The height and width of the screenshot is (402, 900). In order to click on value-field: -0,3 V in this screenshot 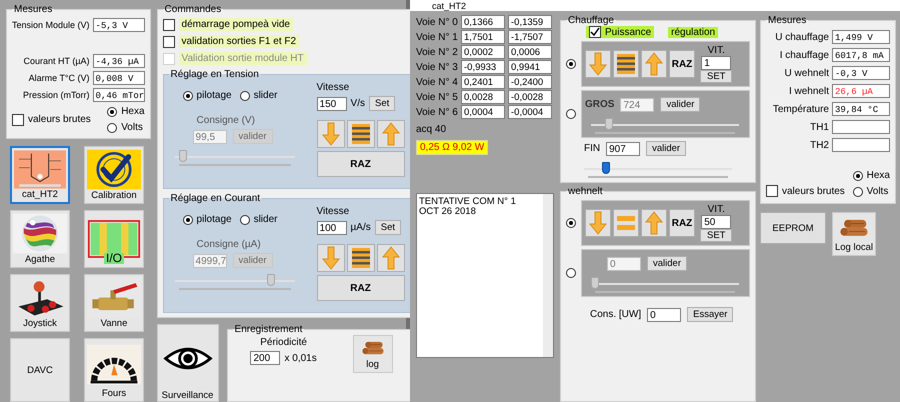, I will do `click(861, 73)`.